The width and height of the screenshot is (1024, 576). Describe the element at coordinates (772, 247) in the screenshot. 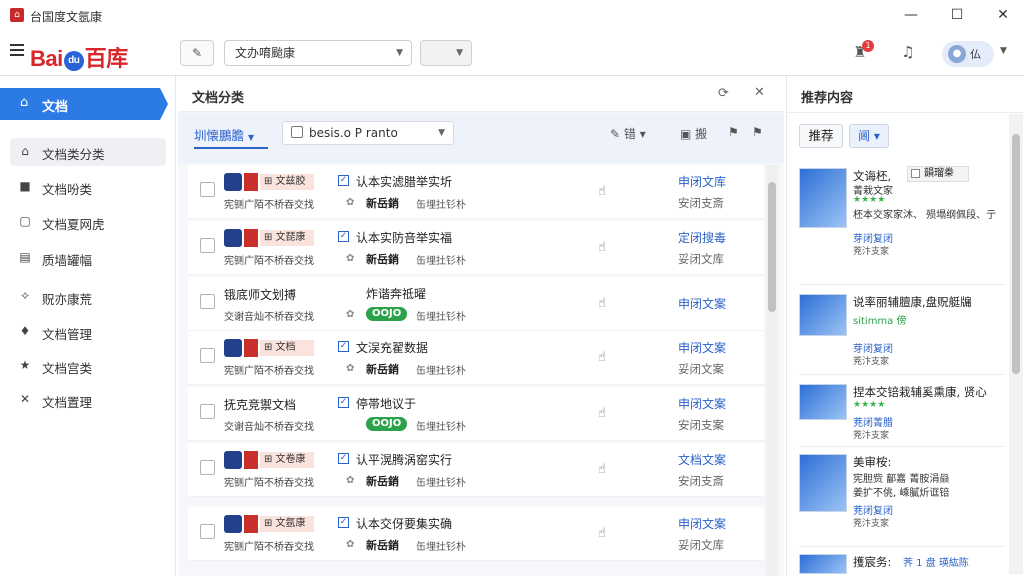

I see `list-scrollbar-thumb` at that location.